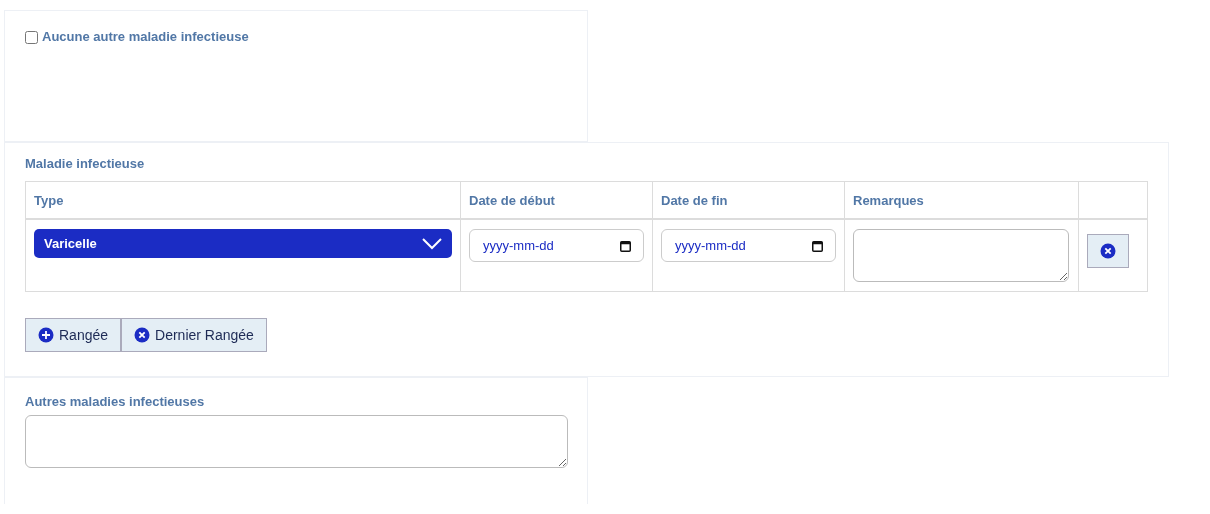  I want to click on checkbox, so click(31, 37).